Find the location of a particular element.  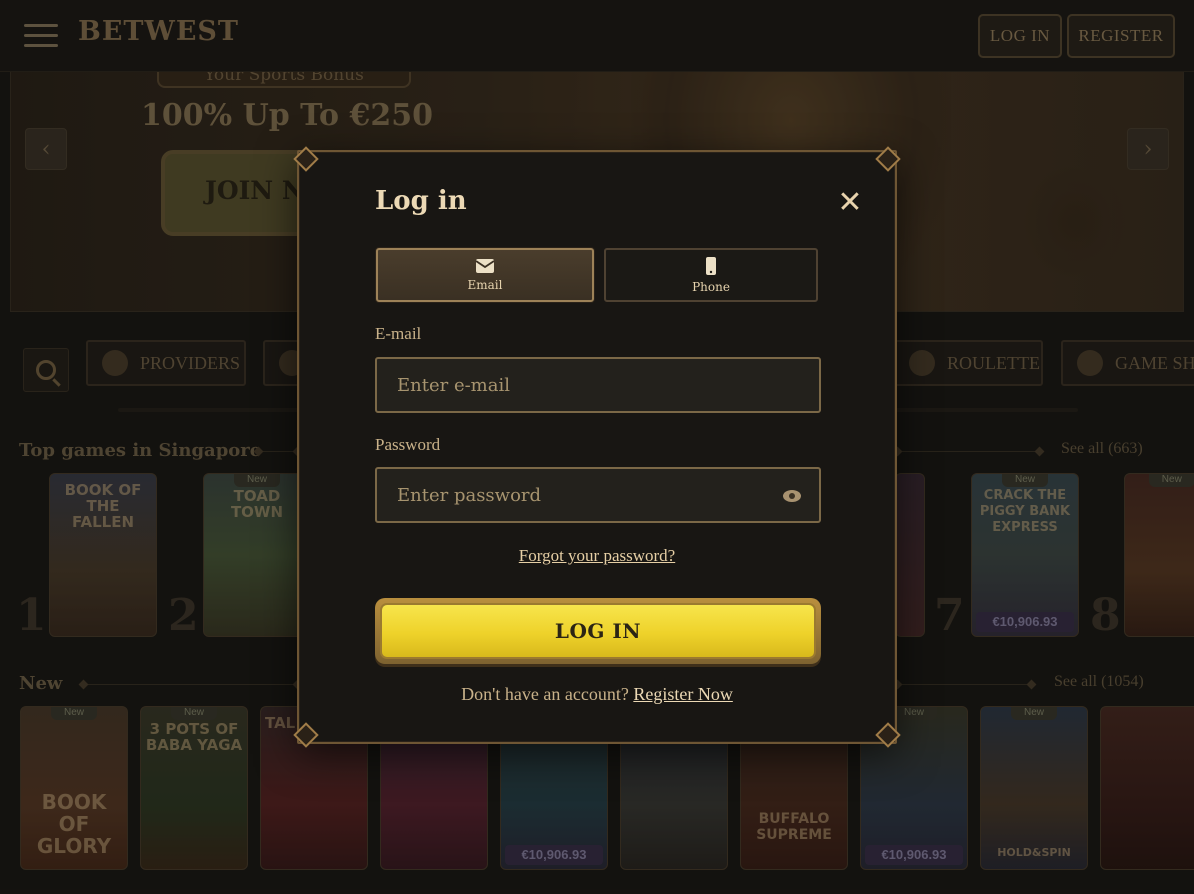

phone-icon is located at coordinates (711, 266).